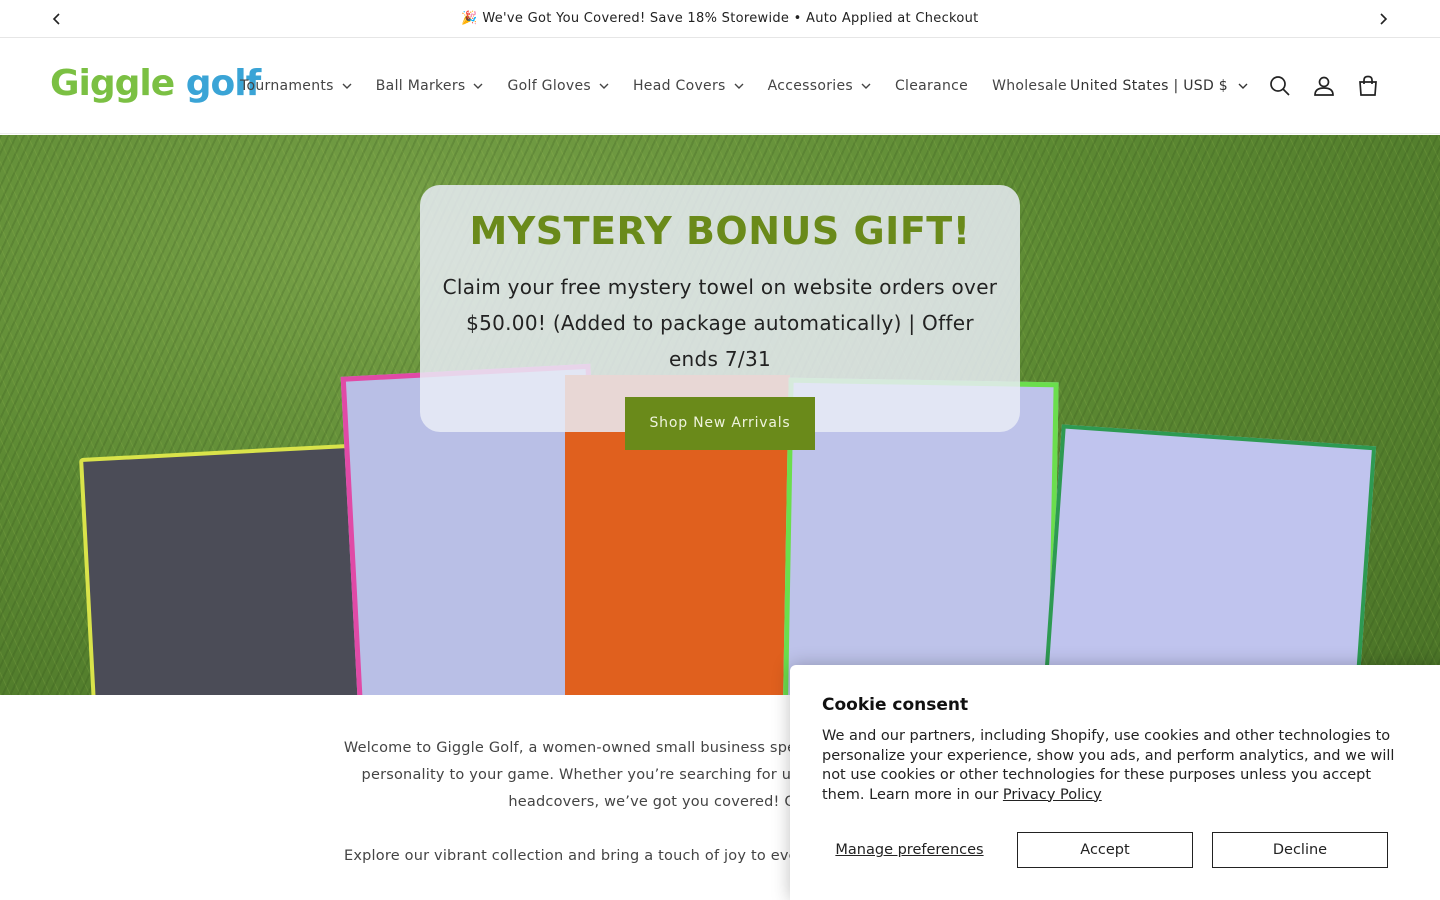 Image resolution: width=1440 pixels, height=900 pixels. I want to click on nav-item-clearance: Clearance, so click(931, 86).